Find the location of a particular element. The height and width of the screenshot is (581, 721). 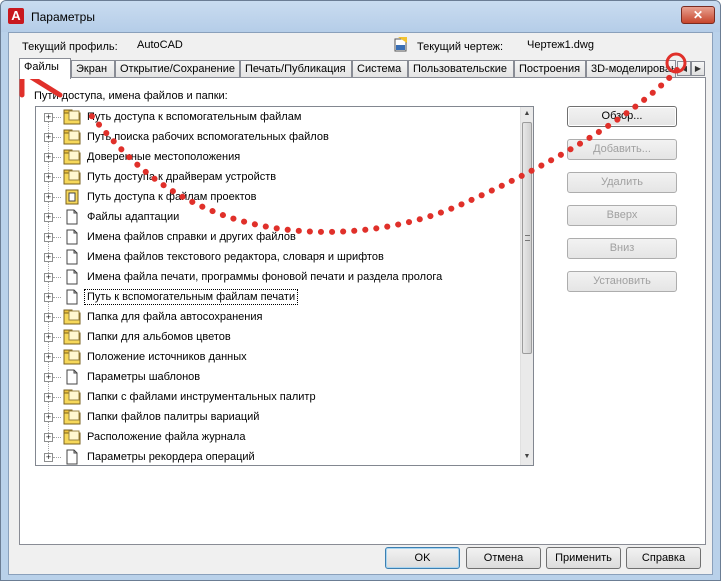

scroll-down-button: ▼ is located at coordinates (527, 457).